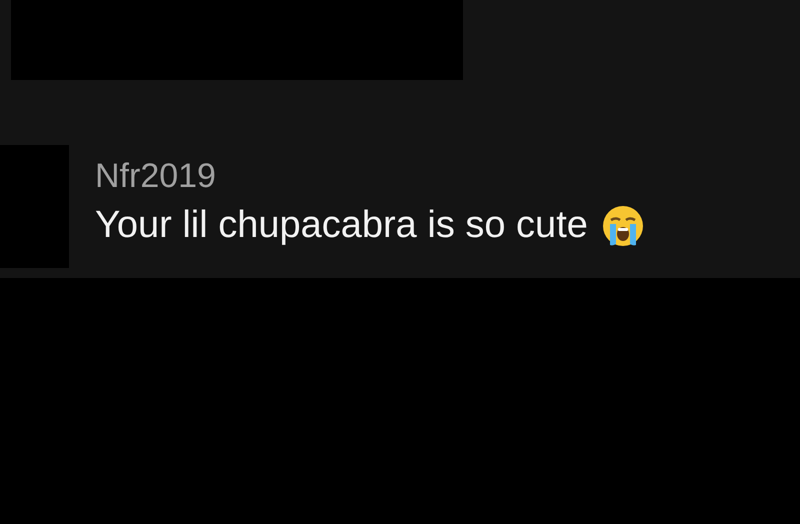 The image size is (800, 524). I want to click on comment-text: Your lil chupacabra is so cute, so click(341, 225).